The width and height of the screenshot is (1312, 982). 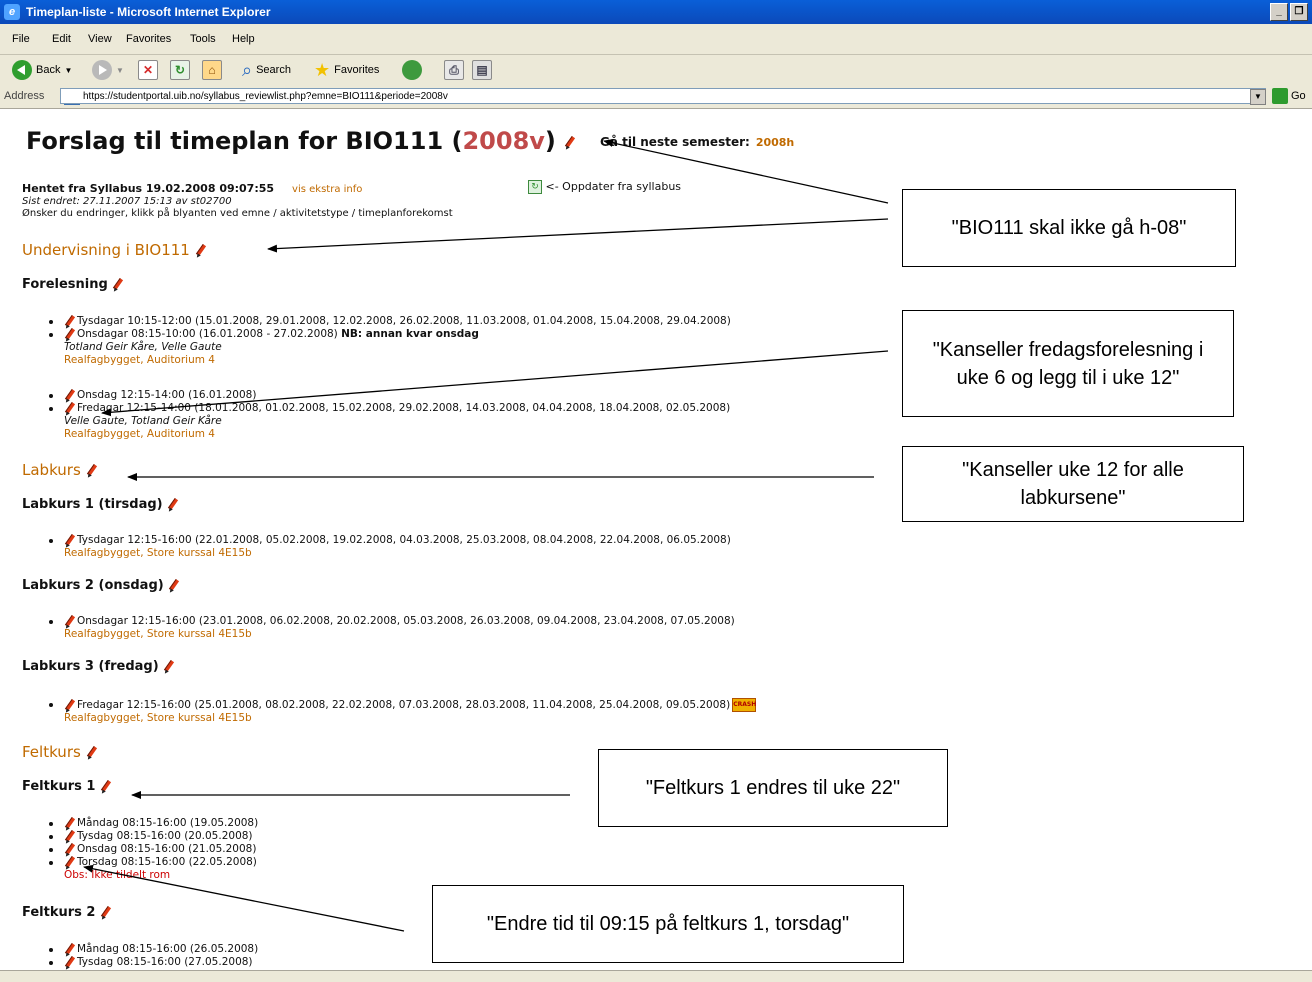 I want to click on address-label: Address, so click(x=24, y=96).